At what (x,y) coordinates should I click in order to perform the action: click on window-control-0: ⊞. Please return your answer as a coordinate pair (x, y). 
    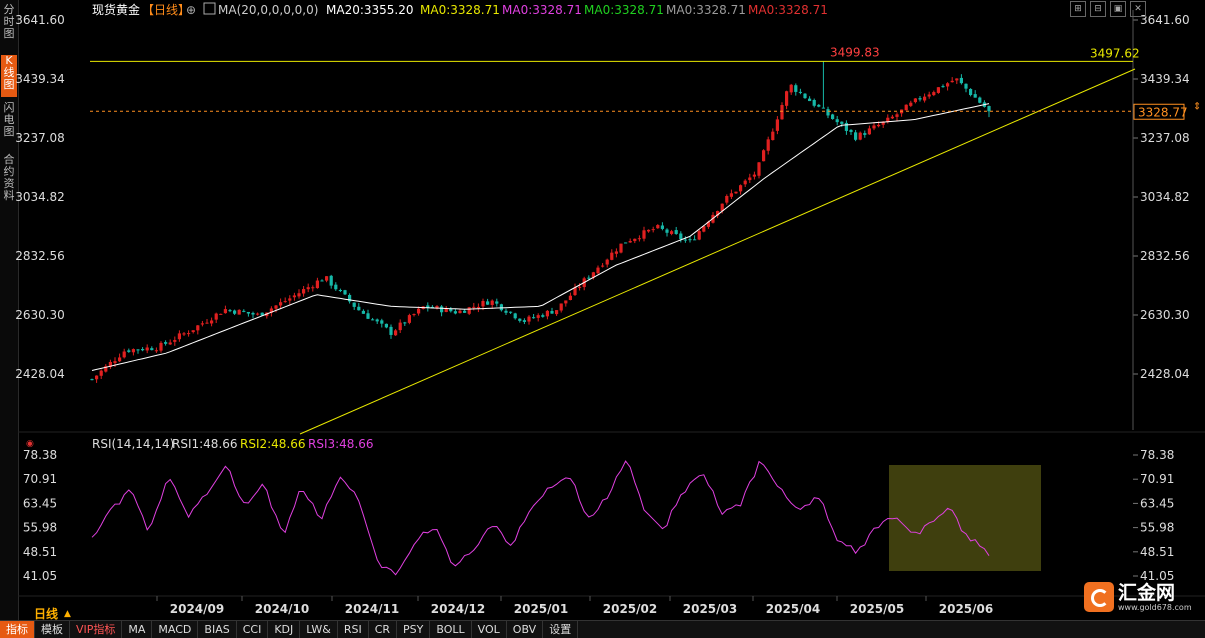
    Looking at the image, I should click on (1078, 9).